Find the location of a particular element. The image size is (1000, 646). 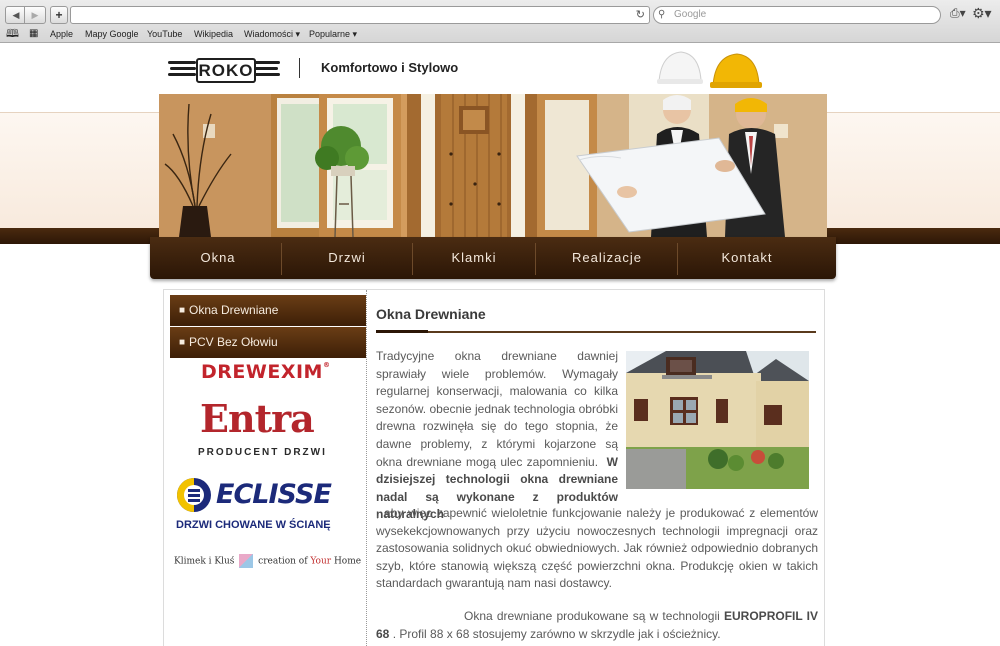

main-nav: Okna Drzwi Klamki Realizacje Kontakt is located at coordinates (493, 258).